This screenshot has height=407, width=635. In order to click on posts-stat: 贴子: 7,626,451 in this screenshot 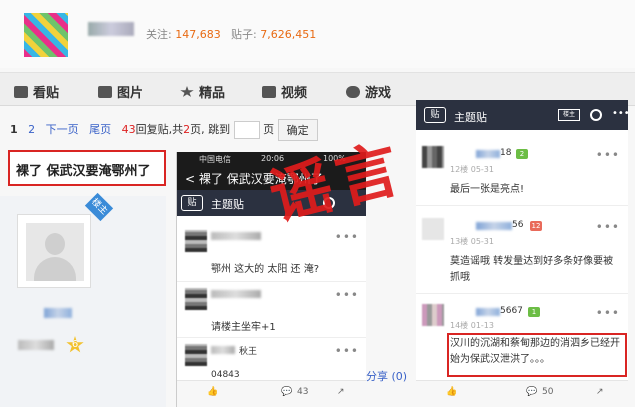, I will do `click(273, 34)`.